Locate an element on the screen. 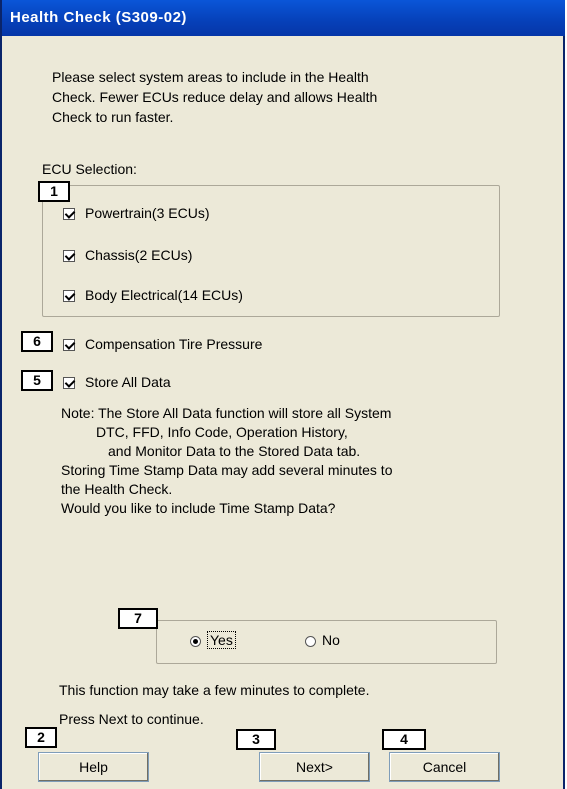  callout-3: 3 is located at coordinates (256, 739).